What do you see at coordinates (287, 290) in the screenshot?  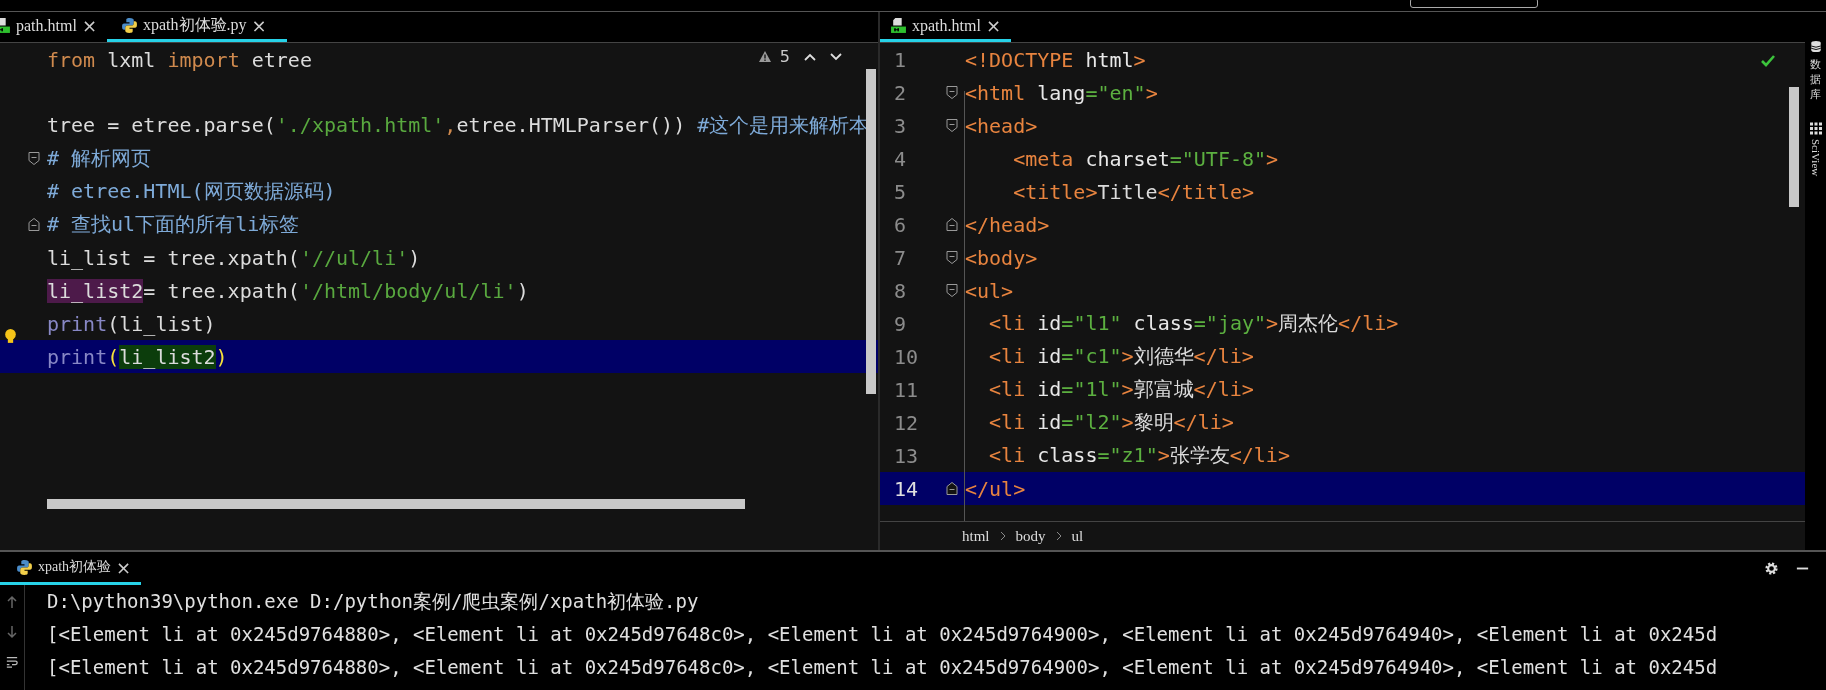 I see `code-line: li_list2= tree.xpath('/html/body/ul/li')` at bounding box center [287, 290].